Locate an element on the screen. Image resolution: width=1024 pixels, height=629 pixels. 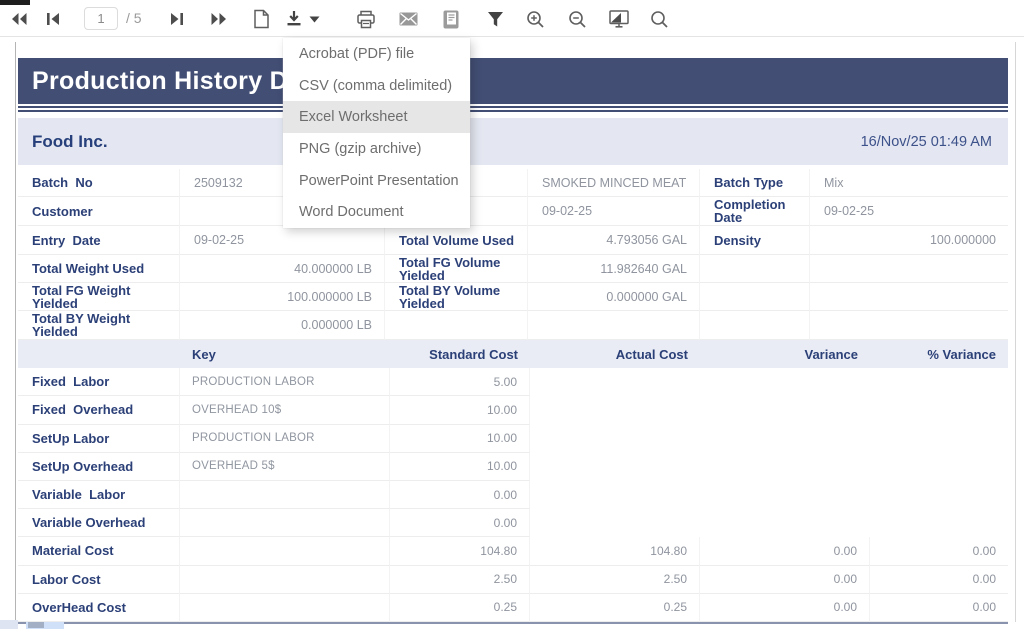
cost-row-label: Material Cost is located at coordinates (99, 551).